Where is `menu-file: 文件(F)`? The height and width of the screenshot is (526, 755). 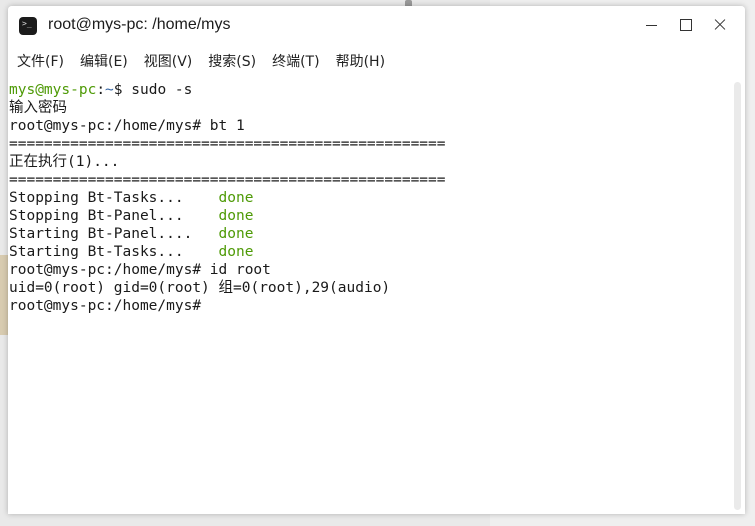
menu-file: 文件(F) is located at coordinates (40, 61).